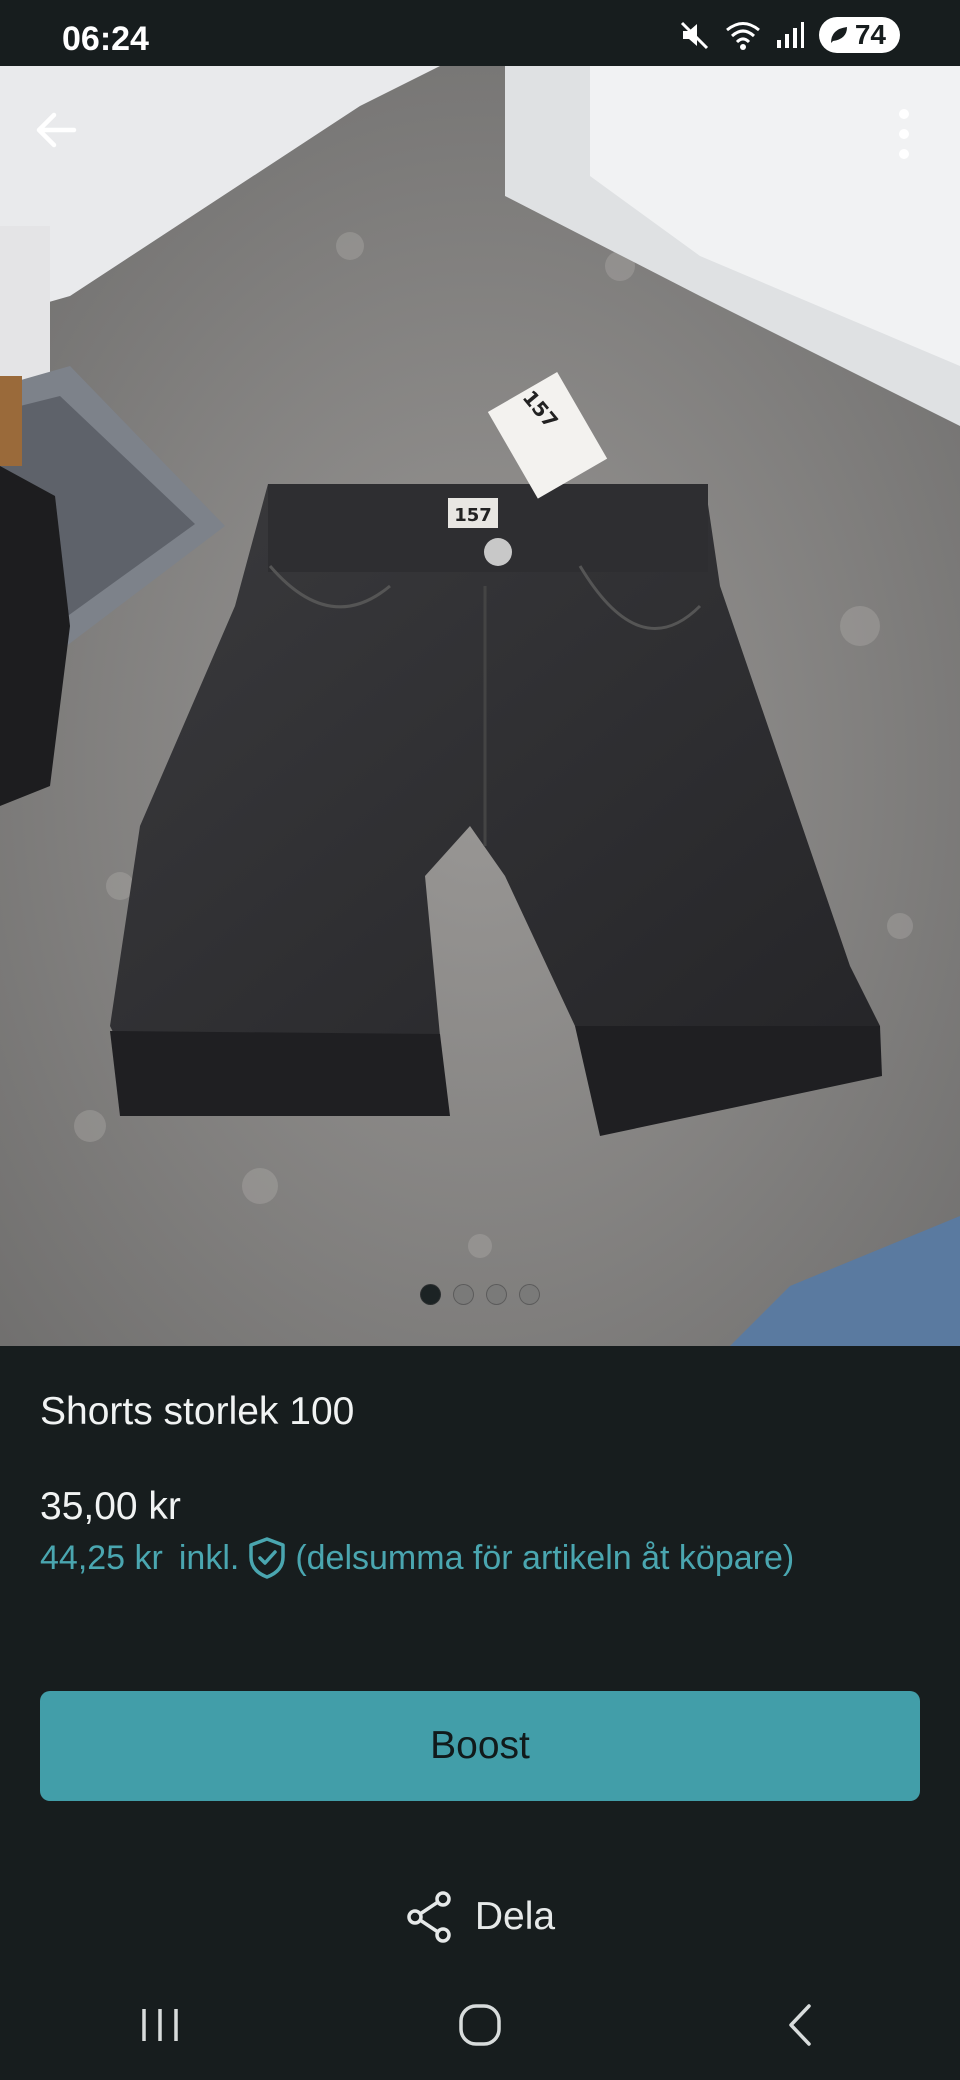 The height and width of the screenshot is (2080, 960). What do you see at coordinates (110, 1506) in the screenshot?
I see `product-price: 35,00 kr` at bounding box center [110, 1506].